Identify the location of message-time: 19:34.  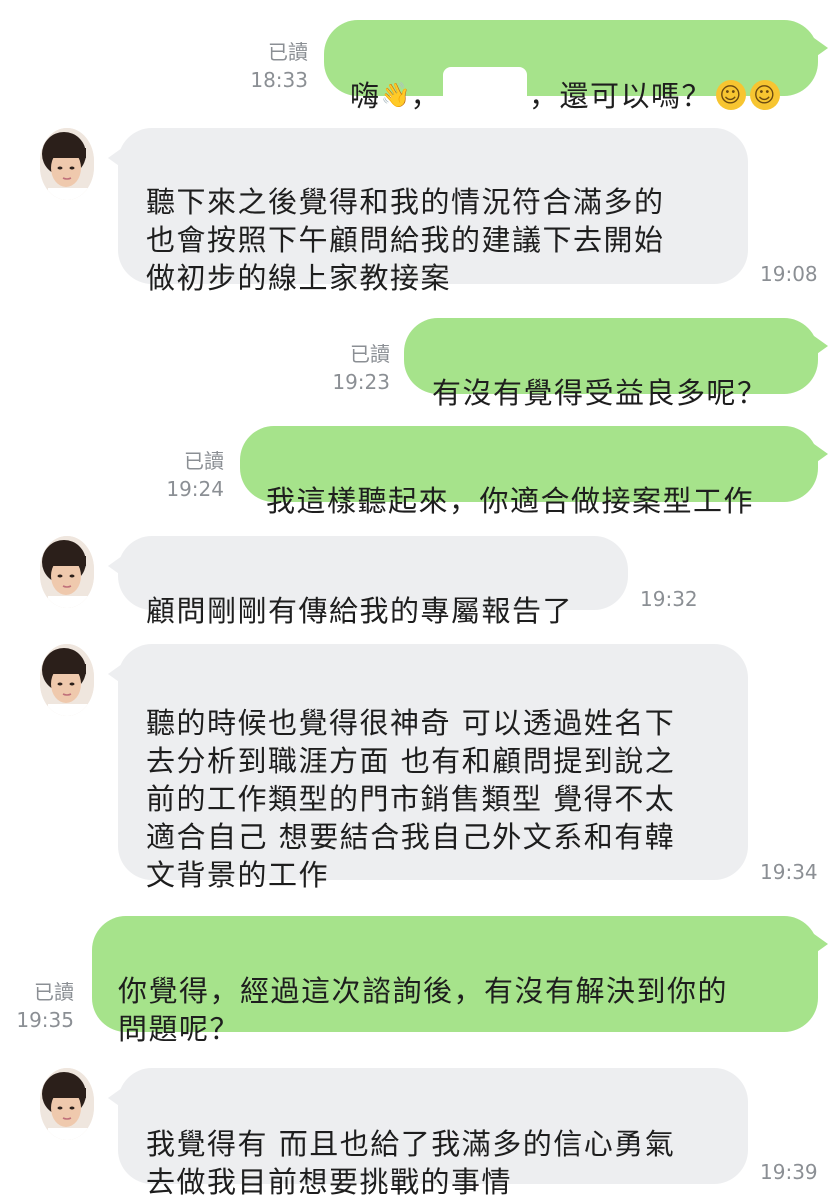
(789, 872).